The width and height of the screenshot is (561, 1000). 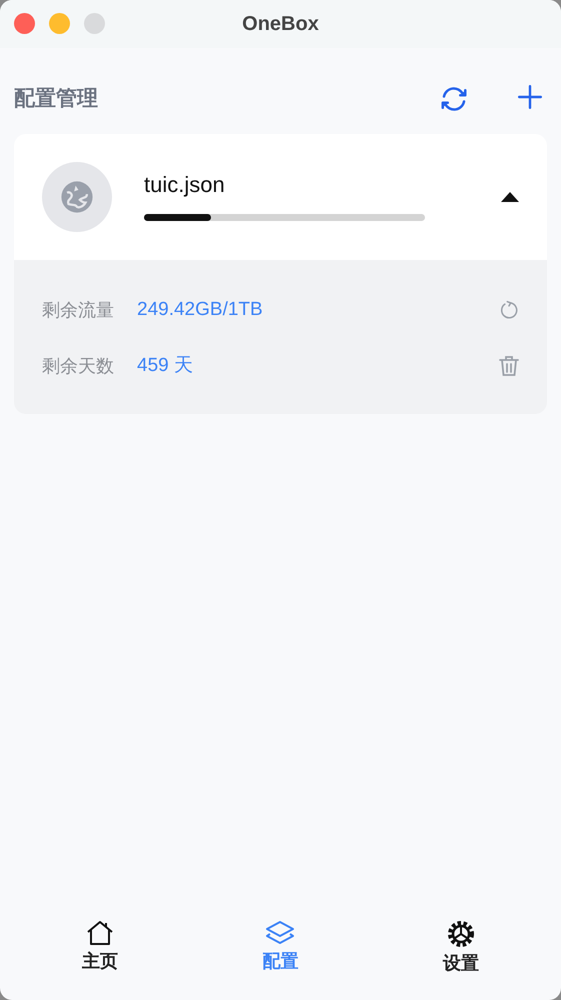 I want to click on house-icon, so click(x=100, y=933).